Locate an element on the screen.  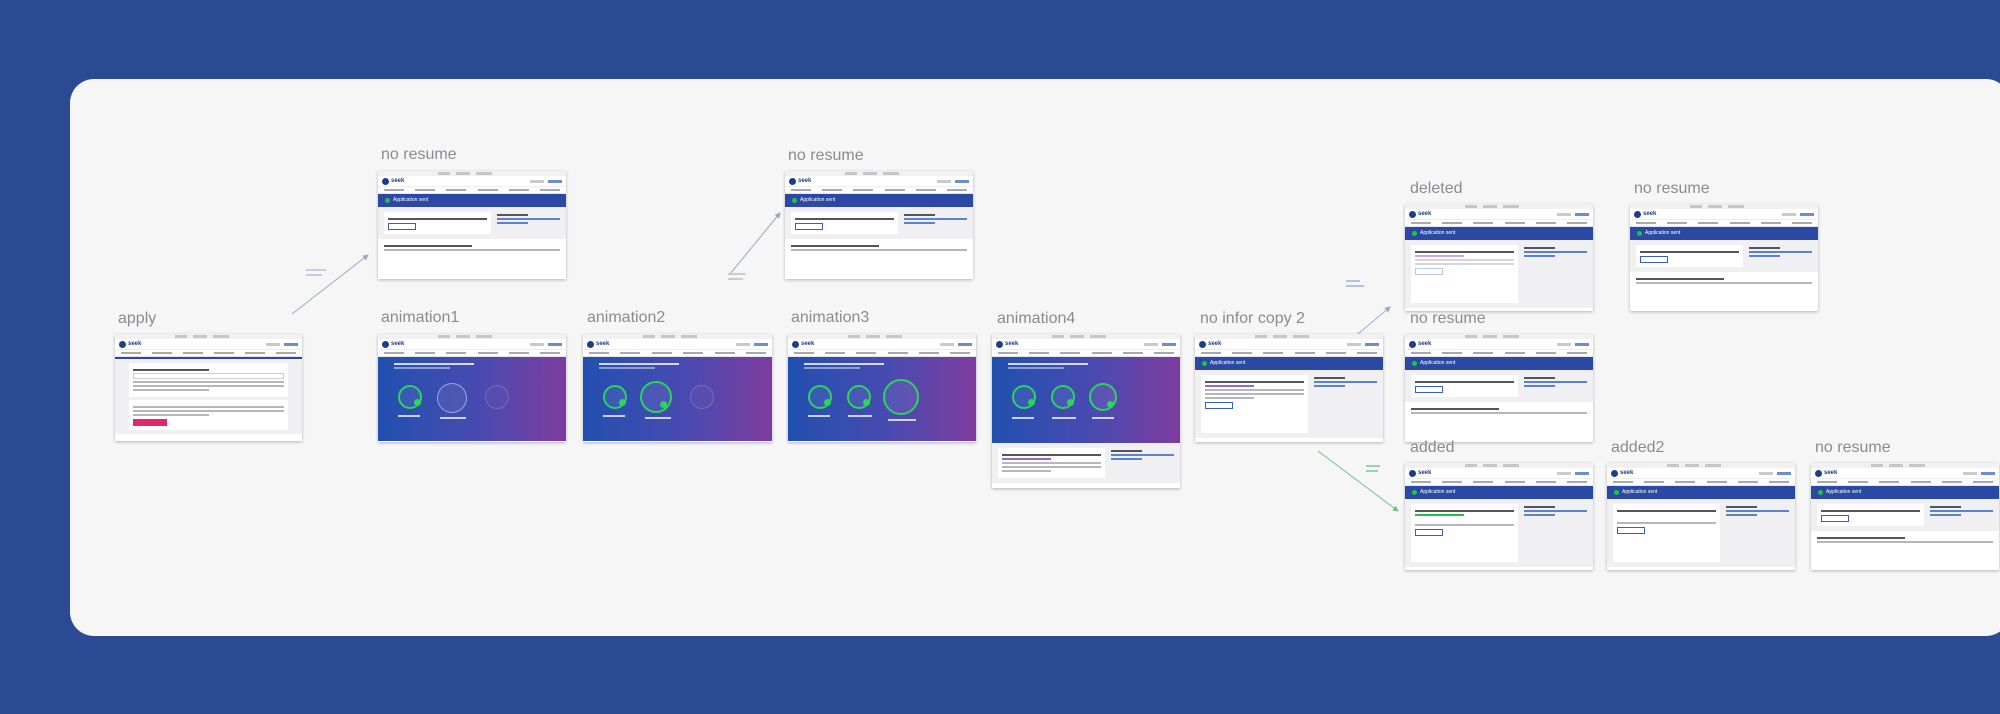
artboard-label-deleted: deleted is located at coordinates (1436, 188).